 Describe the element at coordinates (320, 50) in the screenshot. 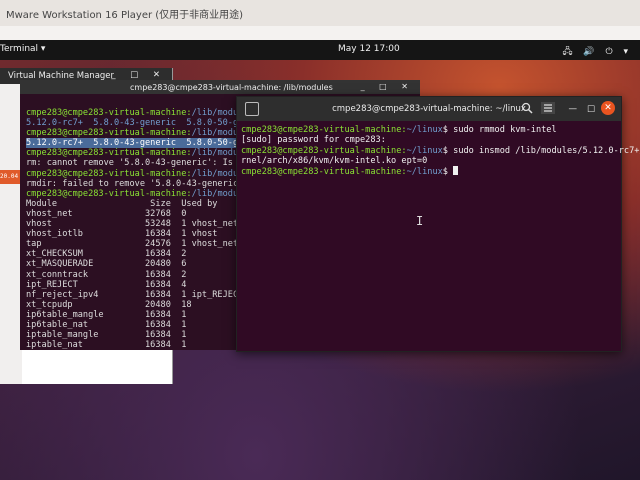

I see `gnome-top-bar: Terminal ▾ May 12 17:00 🖧 🔊 ⏻ ▾` at that location.